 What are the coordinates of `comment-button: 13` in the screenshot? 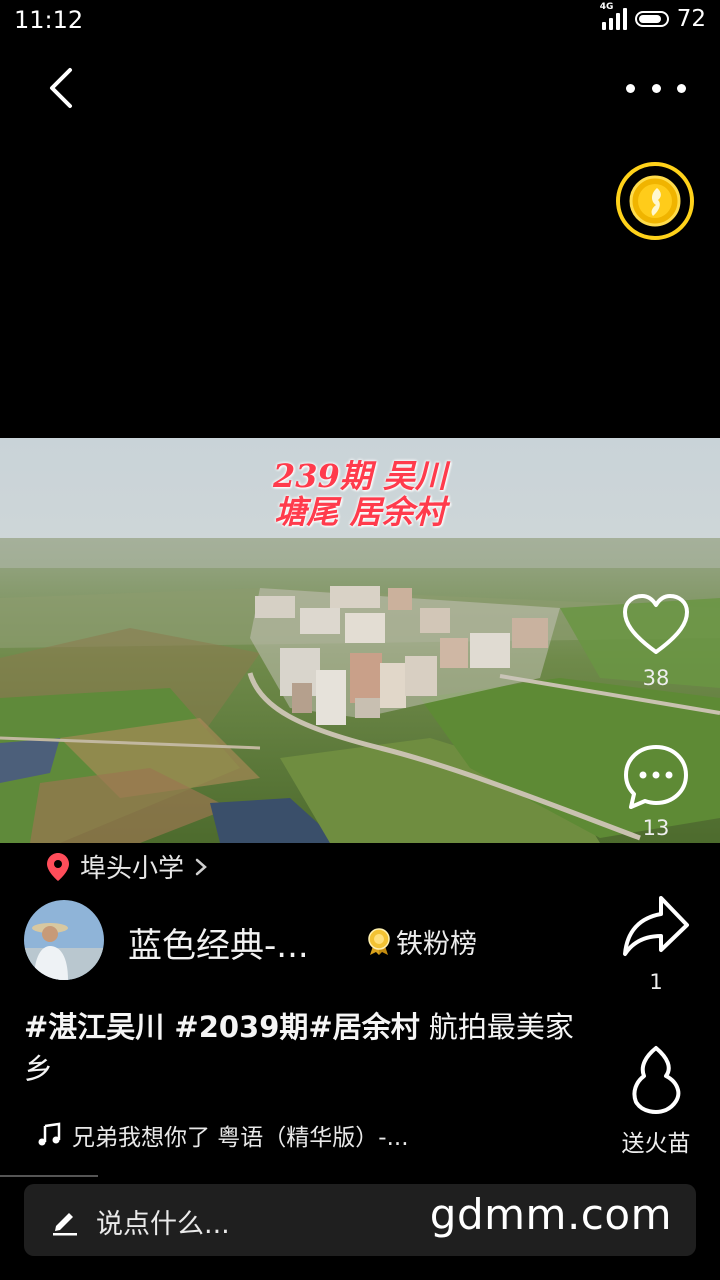 It's located at (656, 791).